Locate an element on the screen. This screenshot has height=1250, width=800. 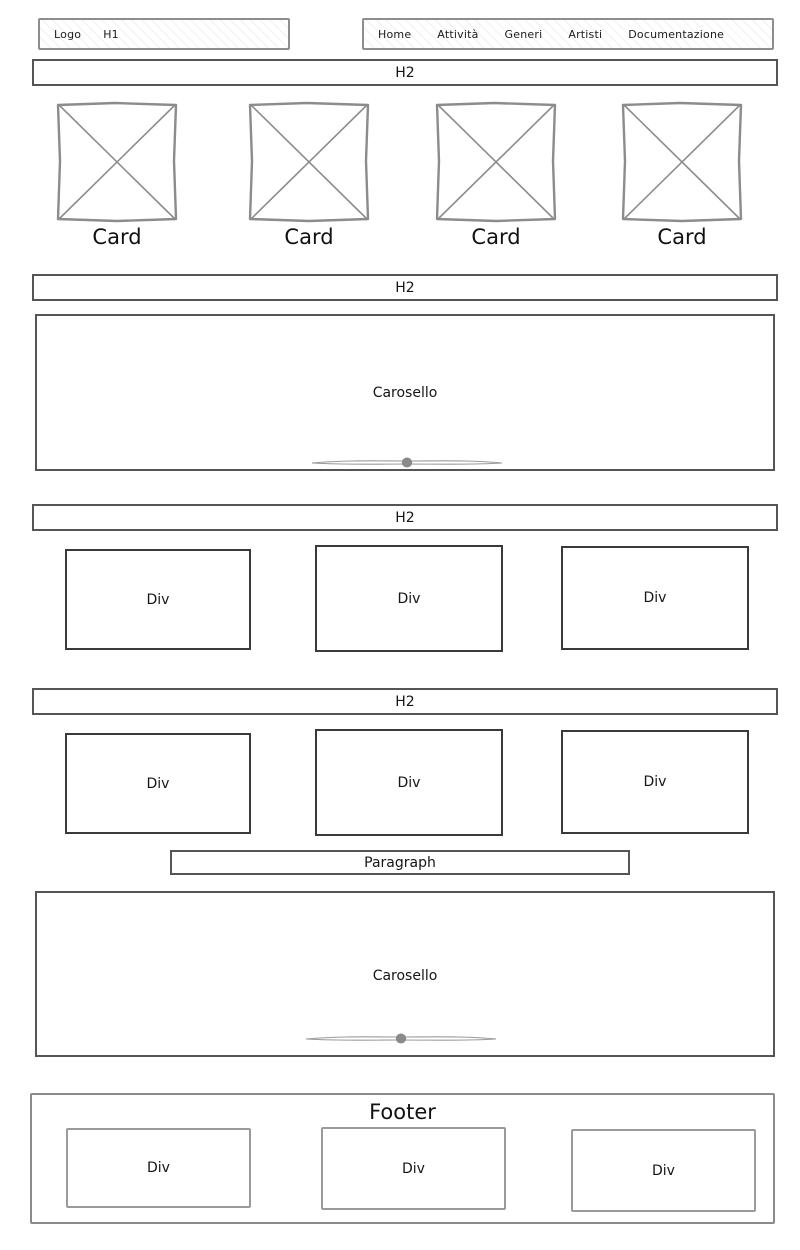
section-heading-2: H2 is located at coordinates (405, 287).